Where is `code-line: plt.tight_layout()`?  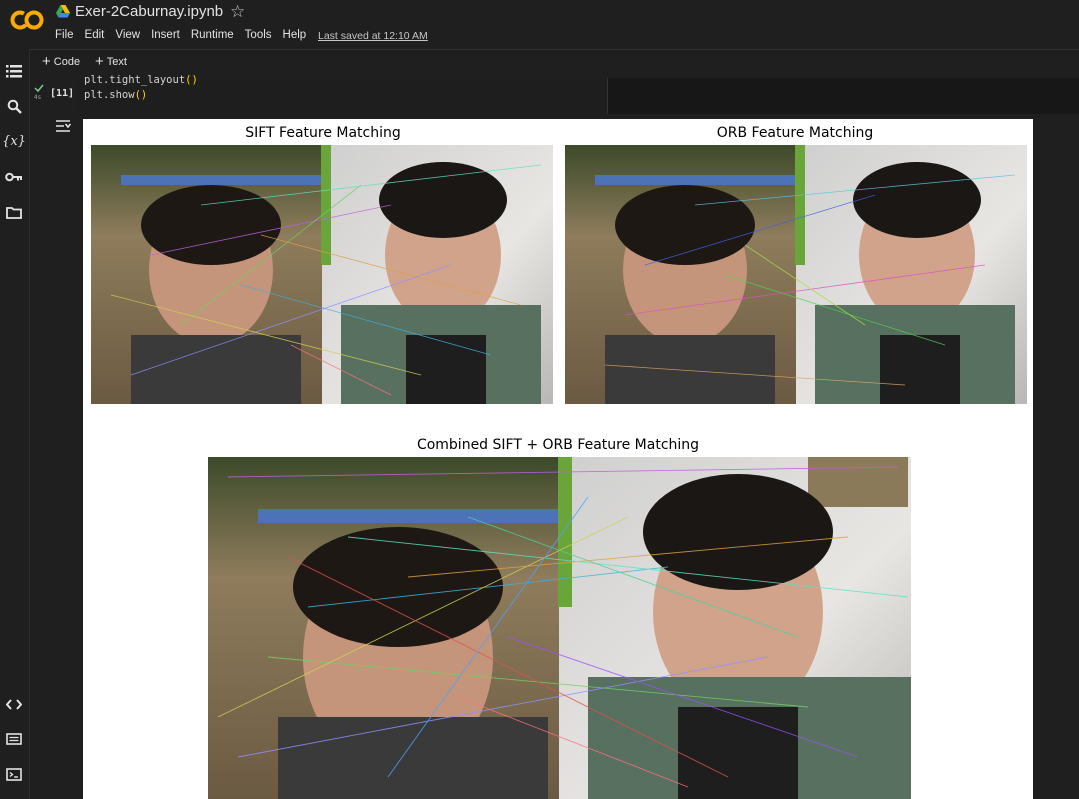 code-line: plt.tight_layout() is located at coordinates (141, 80).